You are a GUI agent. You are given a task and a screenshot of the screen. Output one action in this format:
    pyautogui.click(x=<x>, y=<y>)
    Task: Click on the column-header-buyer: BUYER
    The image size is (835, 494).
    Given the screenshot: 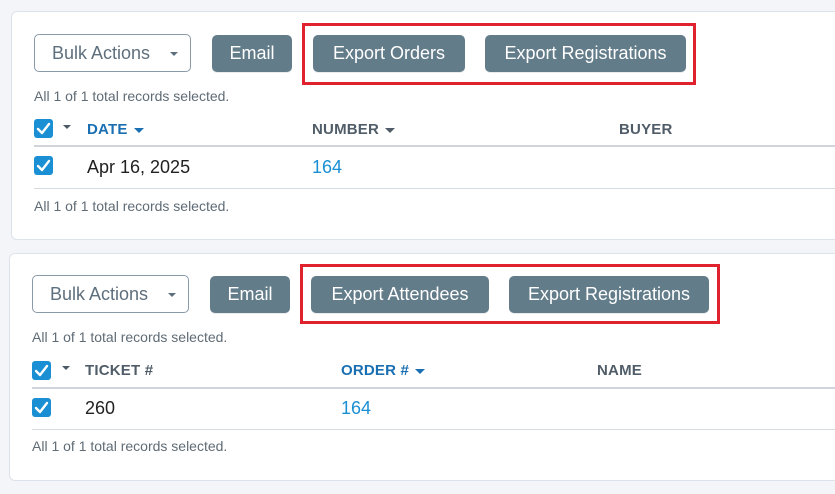 What is the action you would take?
    pyautogui.click(x=646, y=129)
    